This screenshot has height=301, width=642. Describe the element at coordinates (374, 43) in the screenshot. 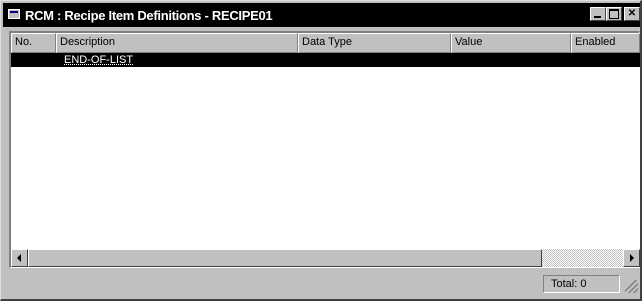

I see `column-header-data-type: Data Type` at that location.